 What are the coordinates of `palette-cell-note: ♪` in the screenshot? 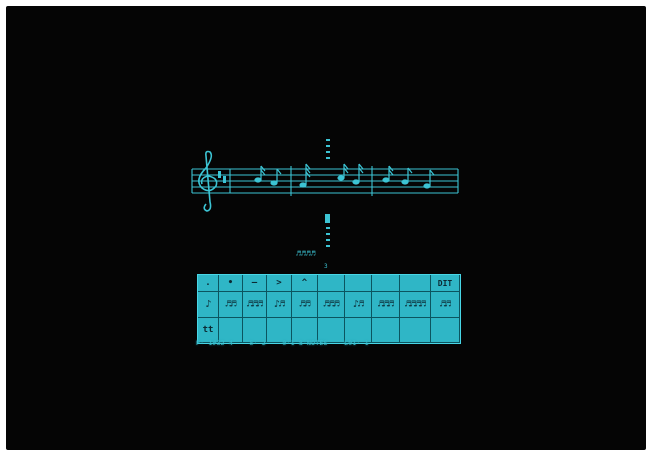 It's located at (208, 305).